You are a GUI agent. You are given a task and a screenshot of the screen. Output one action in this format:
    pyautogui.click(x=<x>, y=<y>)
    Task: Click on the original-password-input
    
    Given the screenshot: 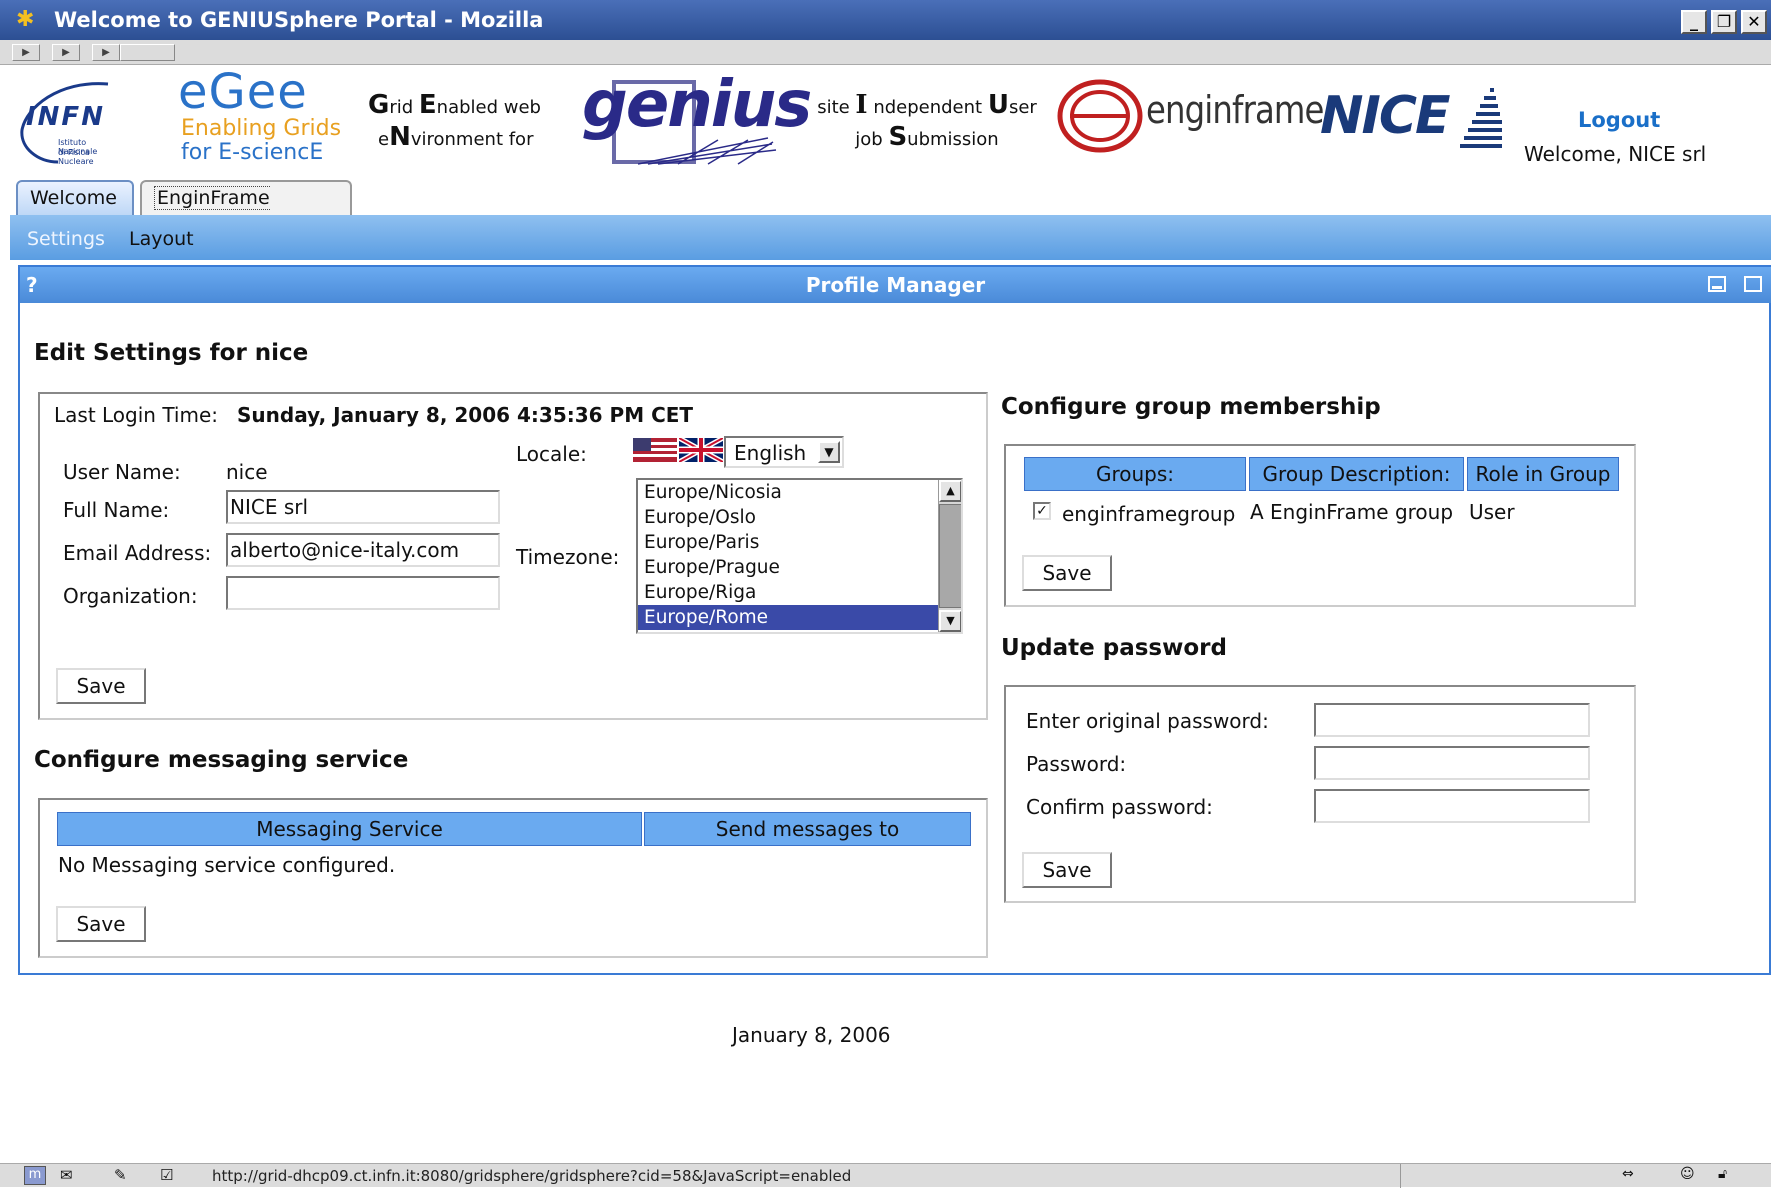 What is the action you would take?
    pyautogui.click(x=1452, y=720)
    